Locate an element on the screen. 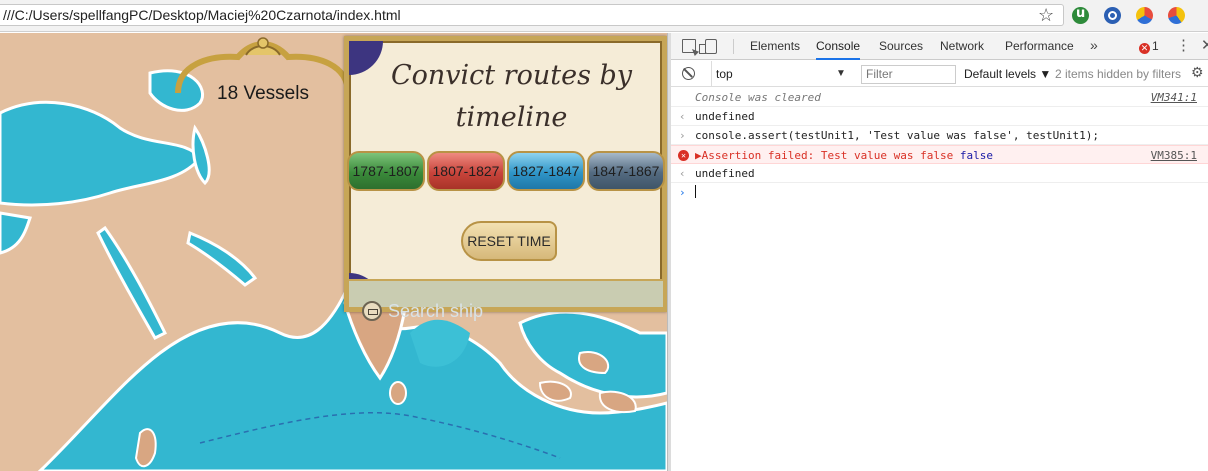 This screenshot has height=471, width=1208. console-settings-gear-icon: ⚙ is located at coordinates (1197, 72).